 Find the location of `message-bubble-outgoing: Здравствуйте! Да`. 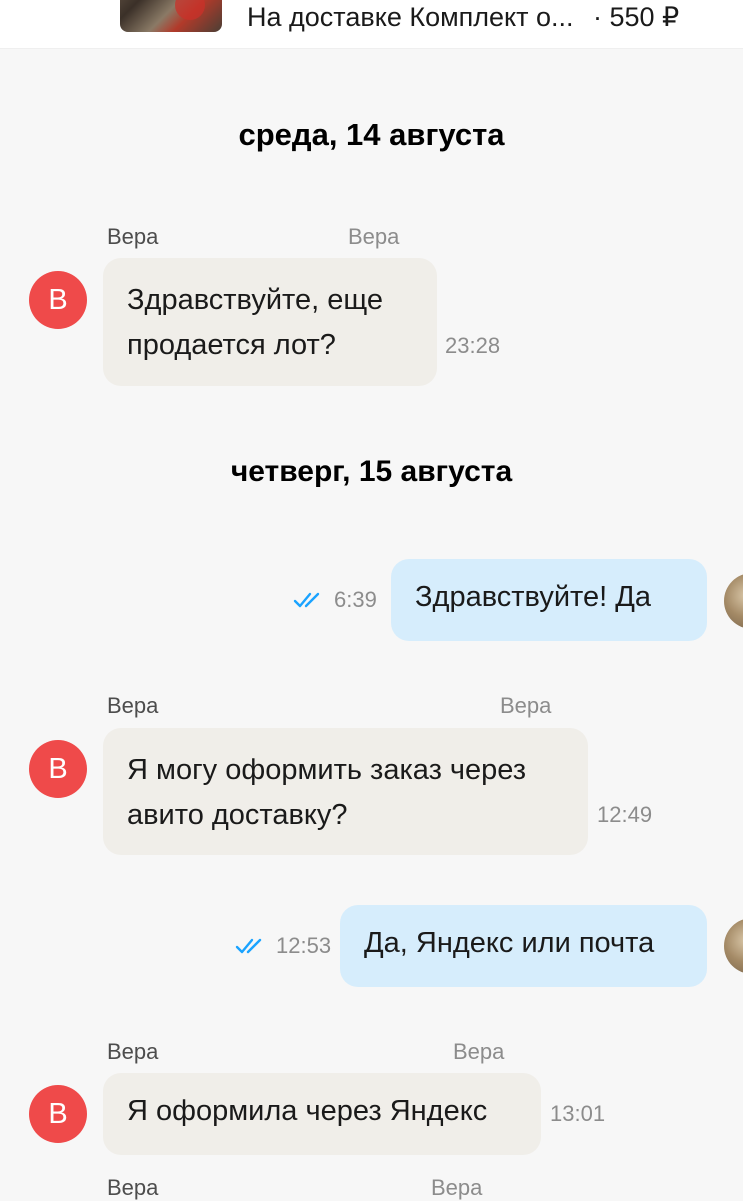

message-bubble-outgoing: Здравствуйте! Да is located at coordinates (549, 600).